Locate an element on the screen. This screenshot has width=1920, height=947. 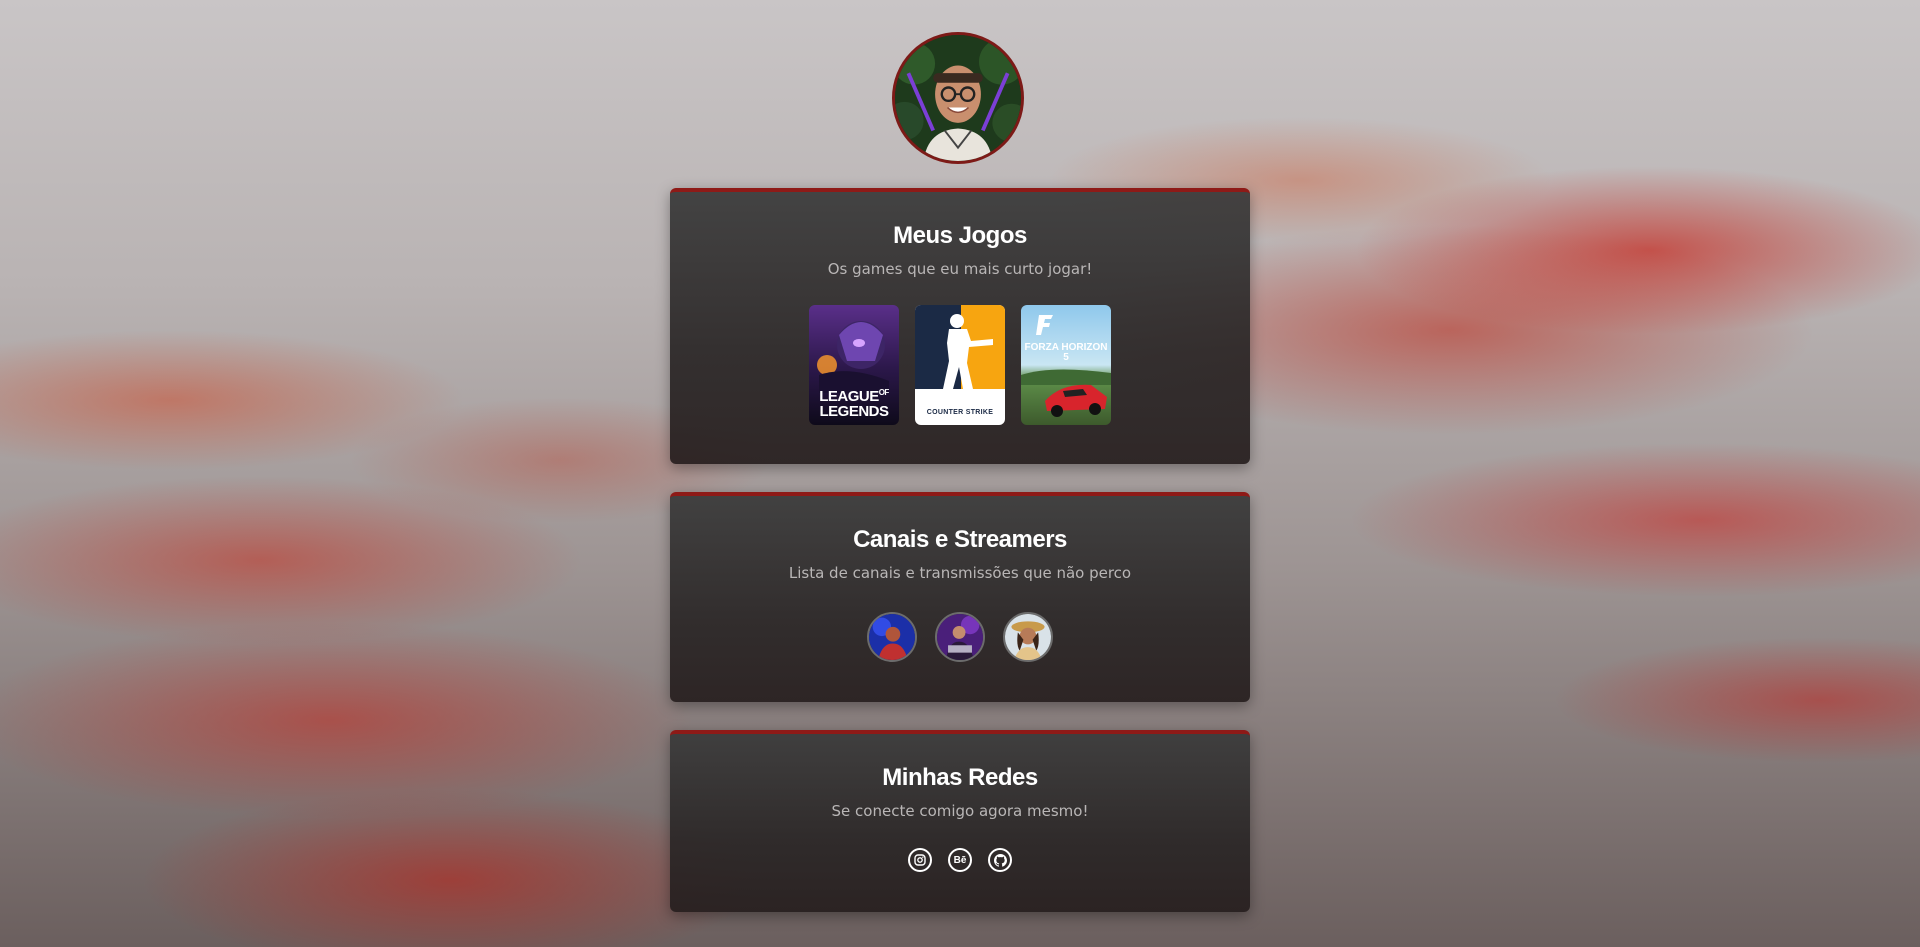
lol-logo-text: LEAGUEOF LEGENDS is located at coordinates (854, 404).